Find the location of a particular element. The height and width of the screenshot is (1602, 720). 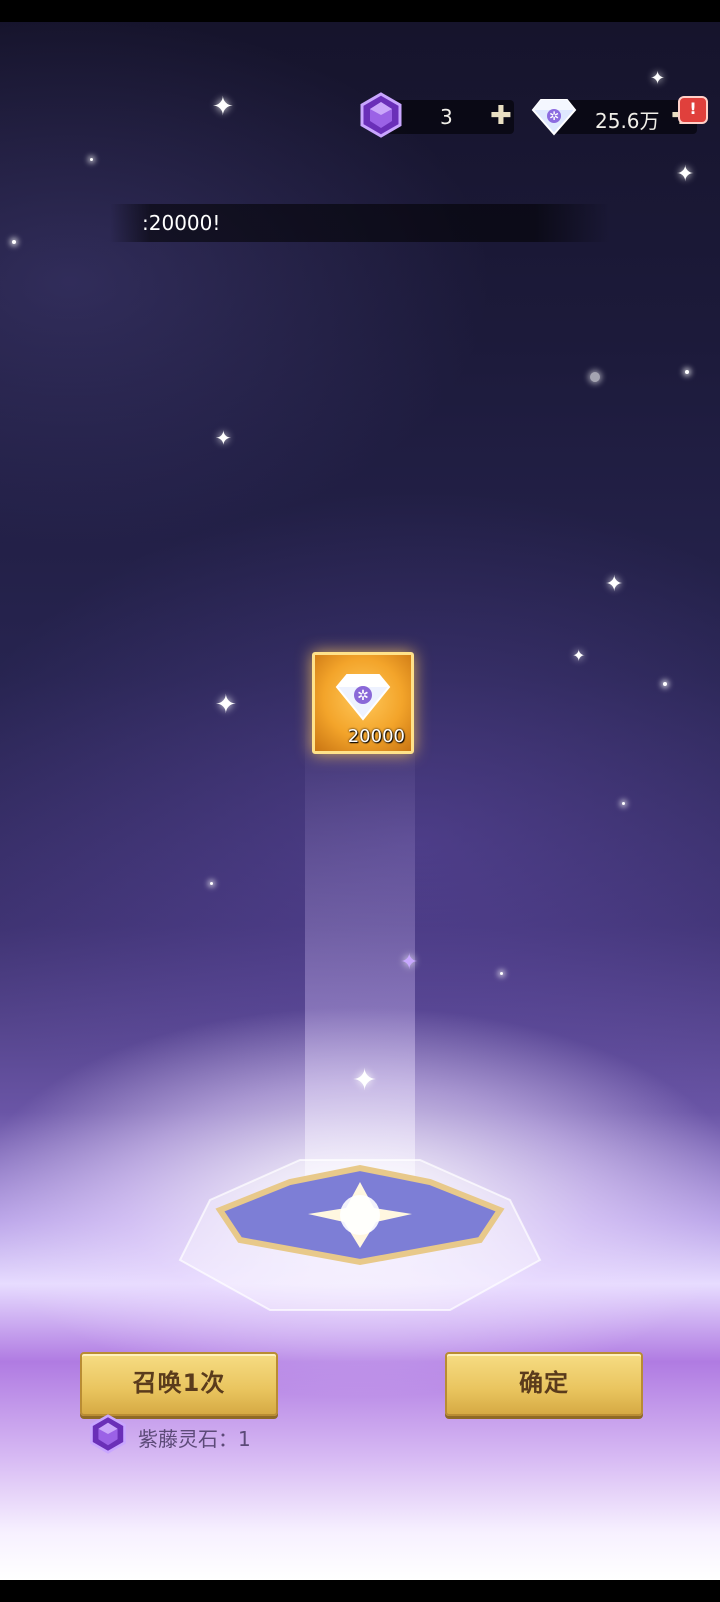

diamond-counter: ✲ 25.6万 ✚ is located at coordinates (614, 117).